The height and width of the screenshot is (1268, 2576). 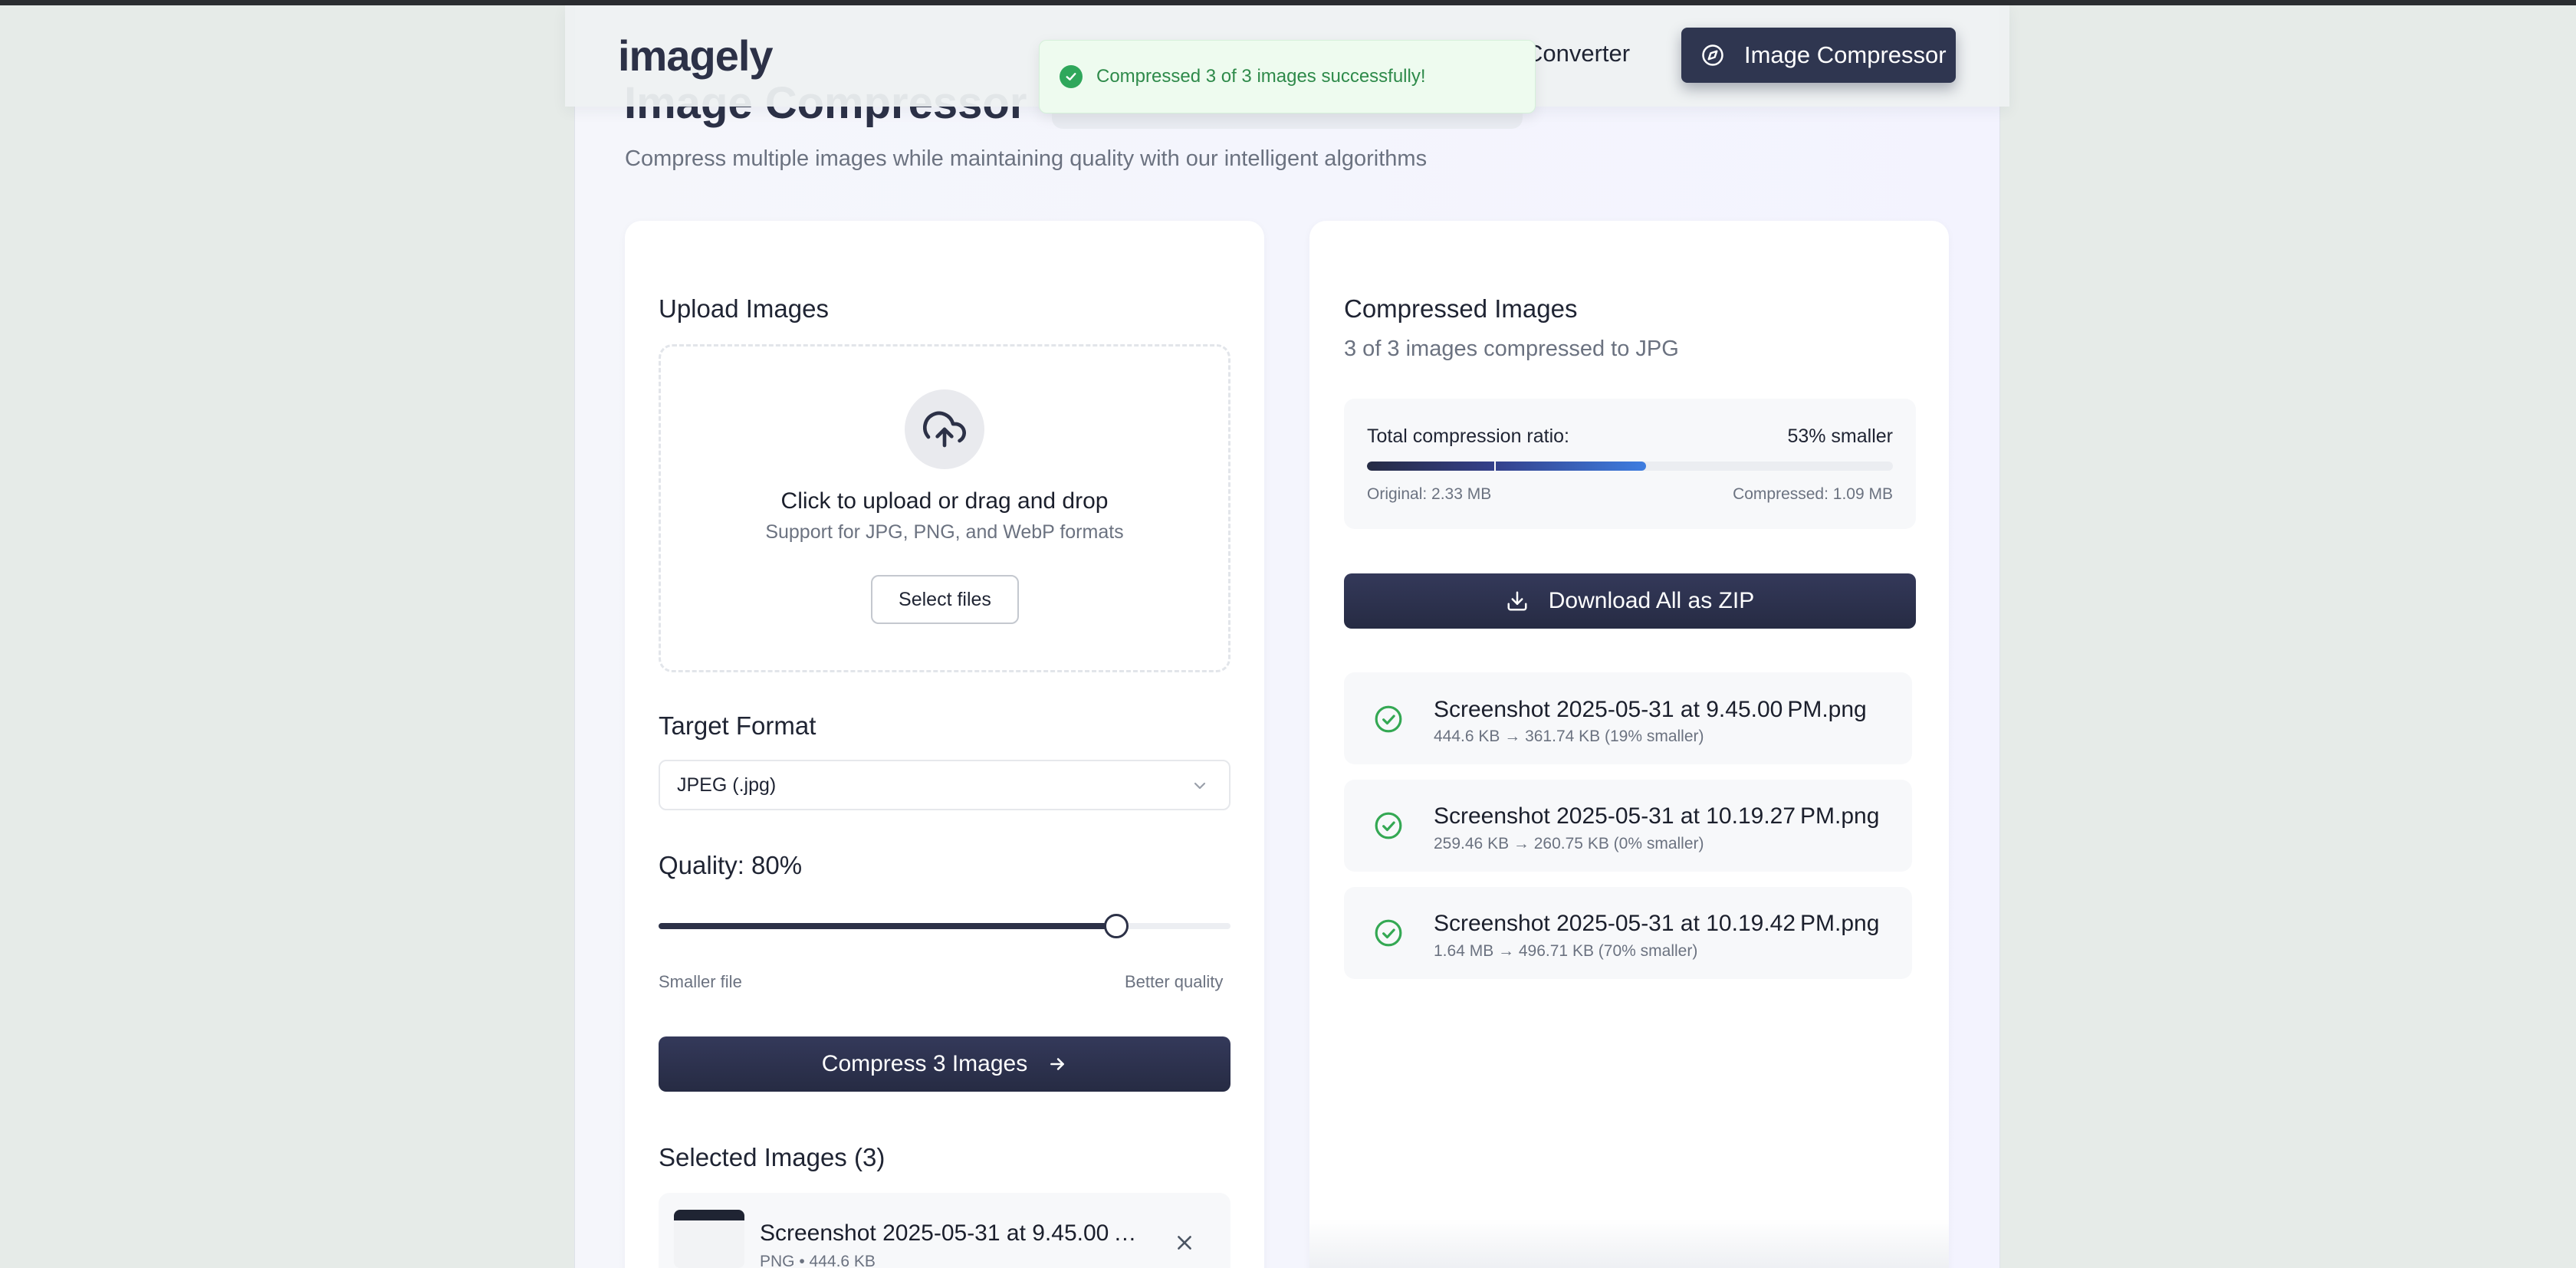 I want to click on selected-image-meta: PNG • 444.6 KB, so click(x=818, y=1260).